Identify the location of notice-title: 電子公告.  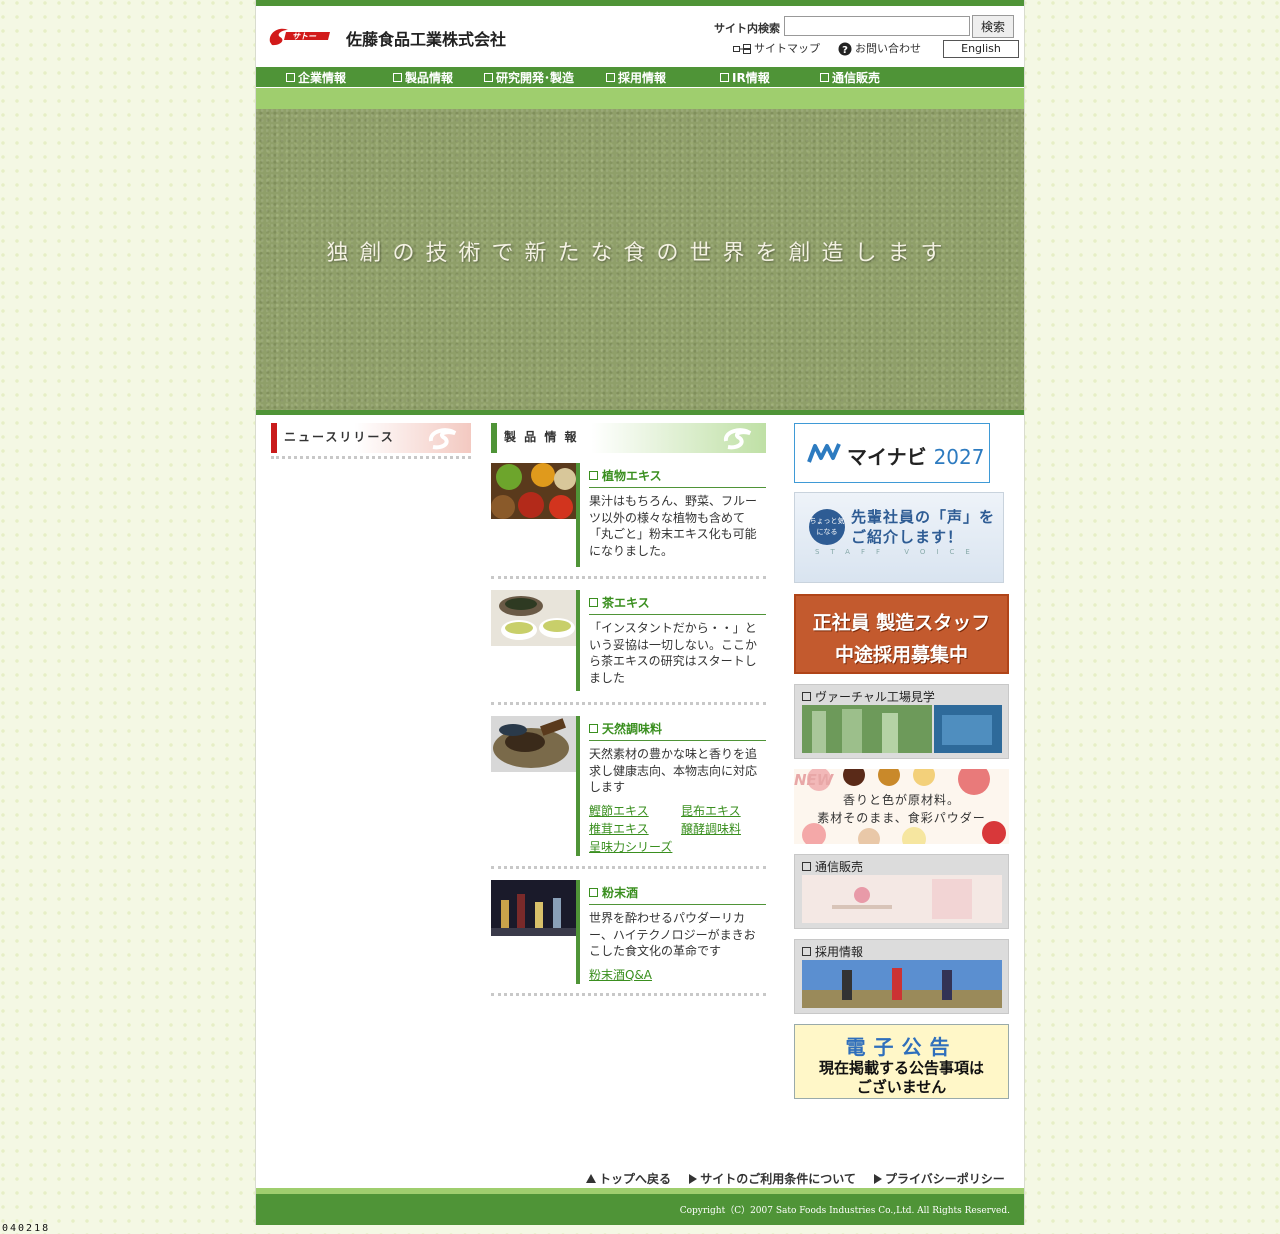
(901, 1047).